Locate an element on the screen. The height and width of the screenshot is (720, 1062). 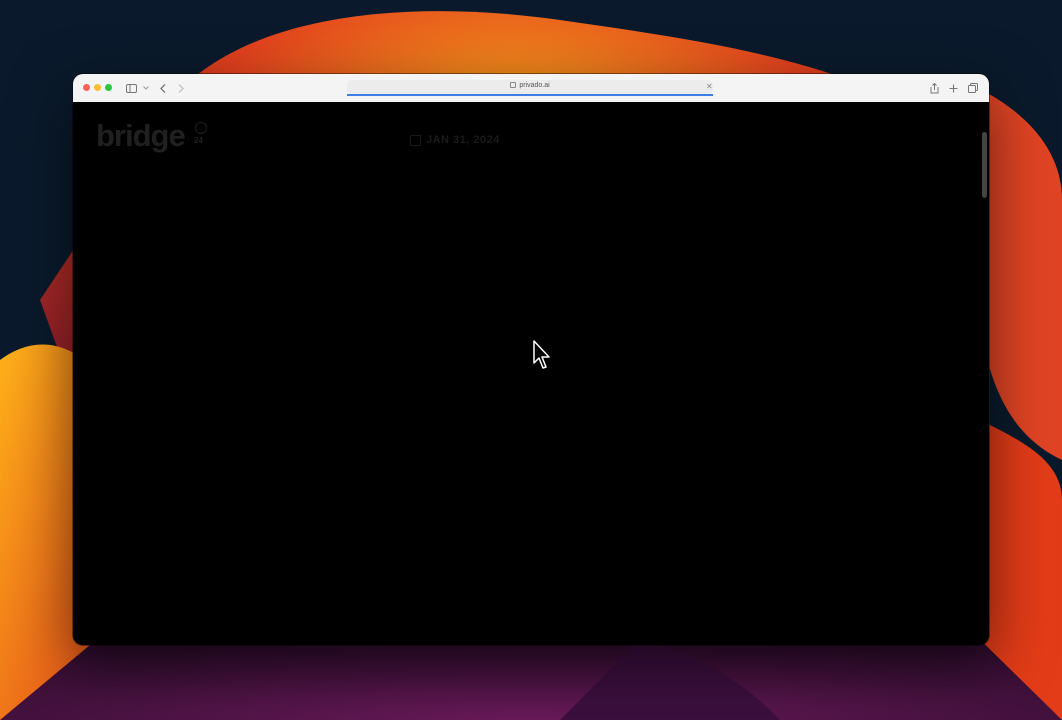
browser-toolbar: privado.ai ✕ is located at coordinates (531, 88).